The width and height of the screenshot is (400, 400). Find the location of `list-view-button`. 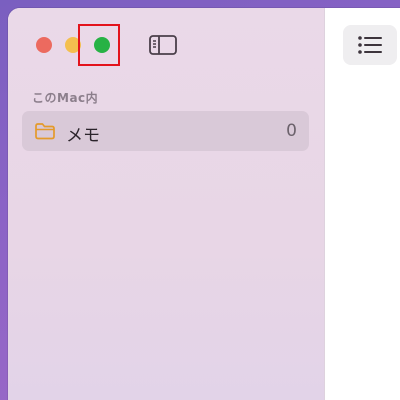

list-view-button is located at coordinates (370, 45).